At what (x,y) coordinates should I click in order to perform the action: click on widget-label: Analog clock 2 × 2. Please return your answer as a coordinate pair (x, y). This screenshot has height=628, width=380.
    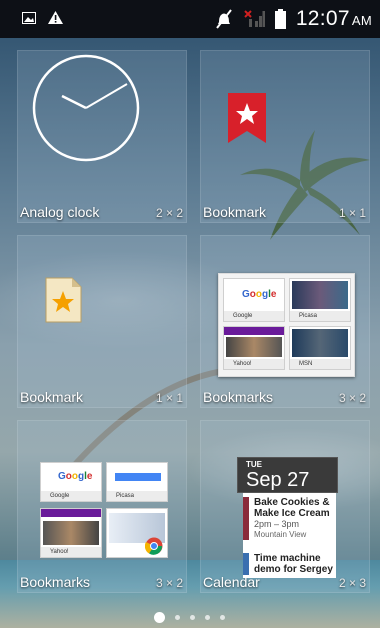
    Looking at the image, I should click on (101, 210).